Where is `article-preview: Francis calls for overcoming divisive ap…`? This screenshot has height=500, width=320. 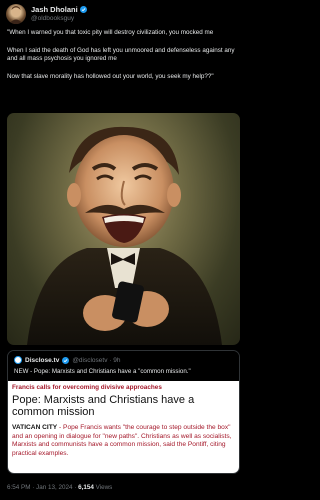
article-preview: Francis calls for overcoming divisive ap… is located at coordinates (123, 427).